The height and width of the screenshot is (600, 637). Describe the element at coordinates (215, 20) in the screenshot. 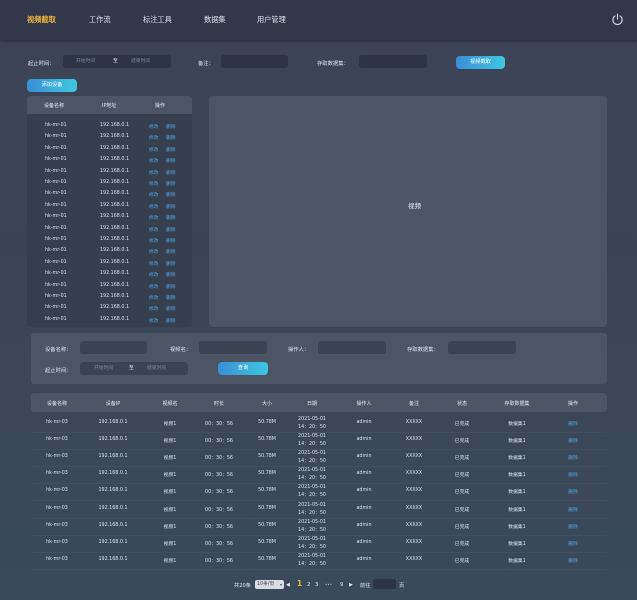

I see `nav-dataset: 数据集` at that location.